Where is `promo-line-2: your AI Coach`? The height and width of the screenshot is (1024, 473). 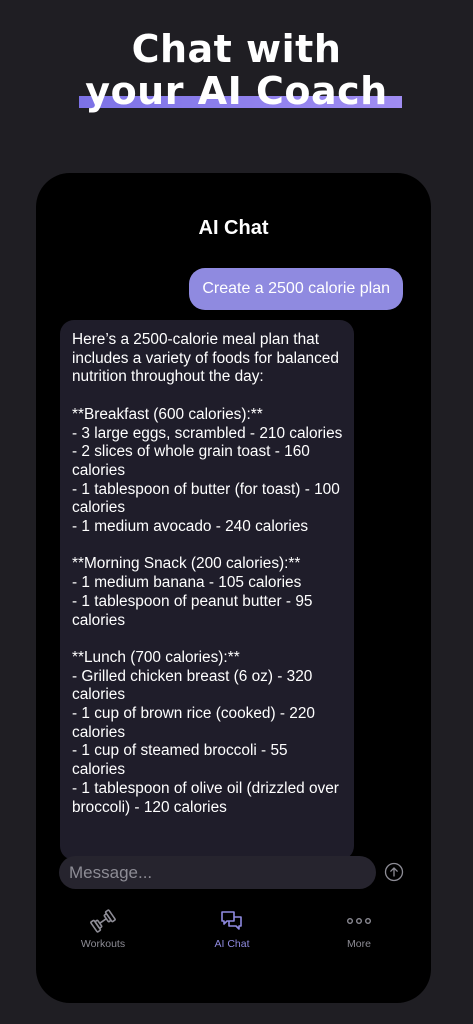 promo-line-2: your AI Coach is located at coordinates (236, 91).